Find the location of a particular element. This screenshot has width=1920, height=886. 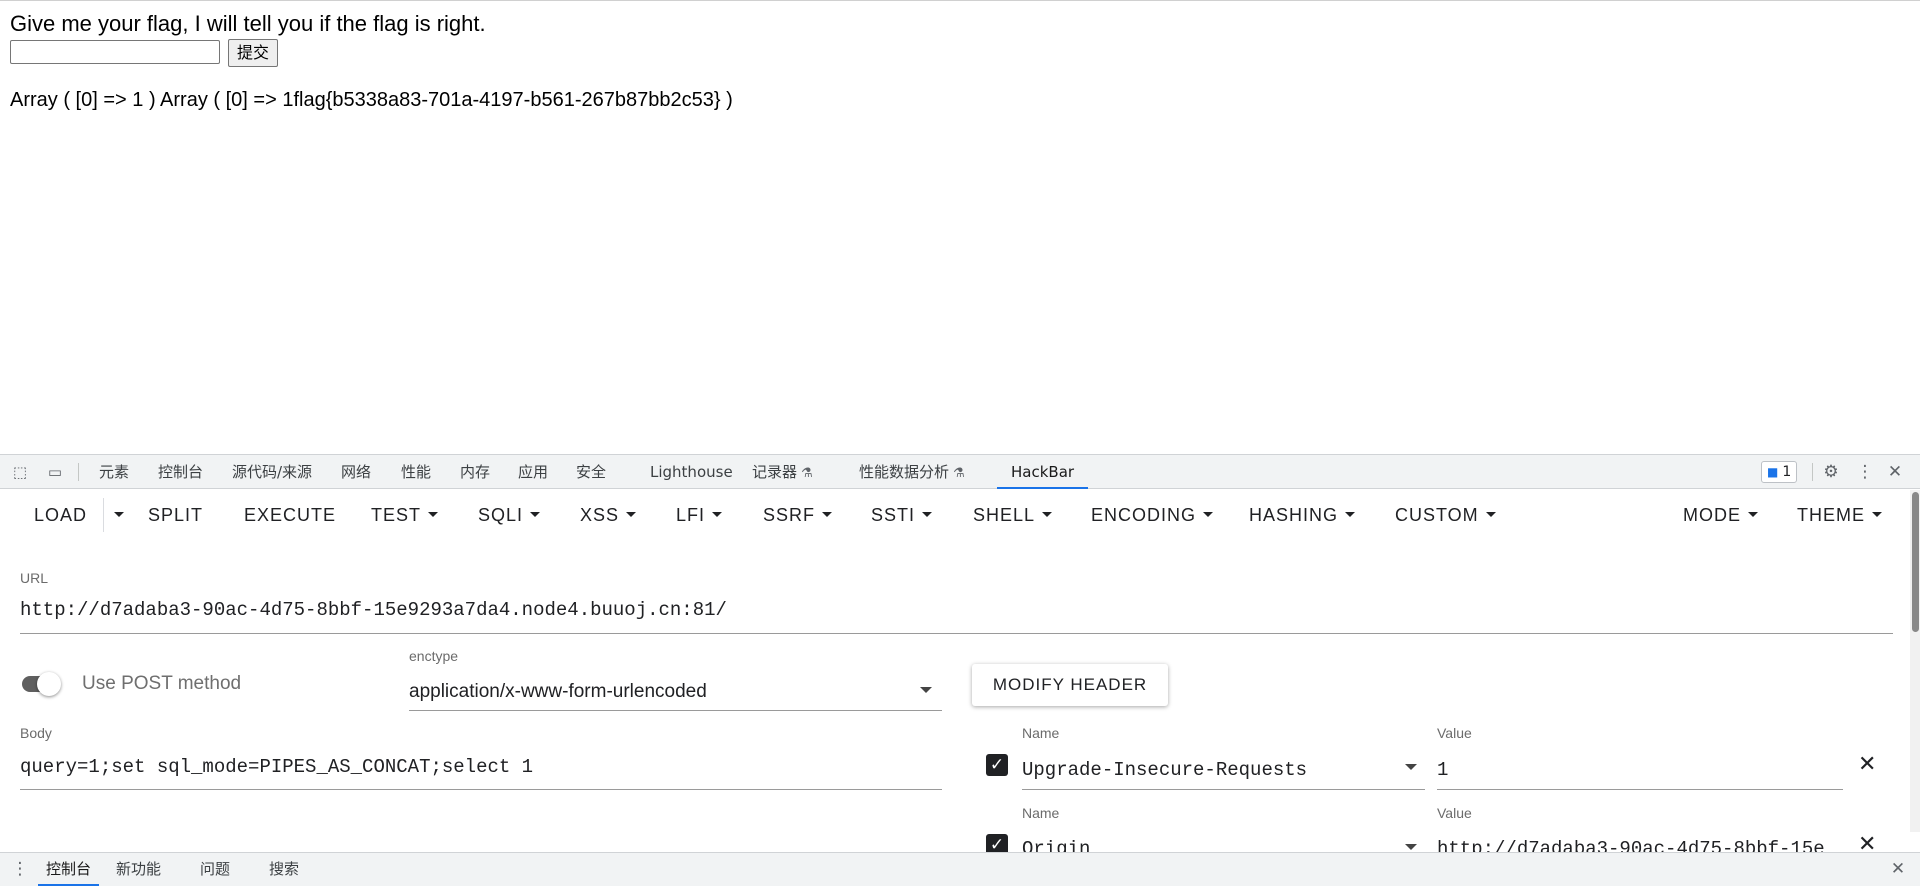

drawer-tab-issues: 问题 is located at coordinates (215, 869).